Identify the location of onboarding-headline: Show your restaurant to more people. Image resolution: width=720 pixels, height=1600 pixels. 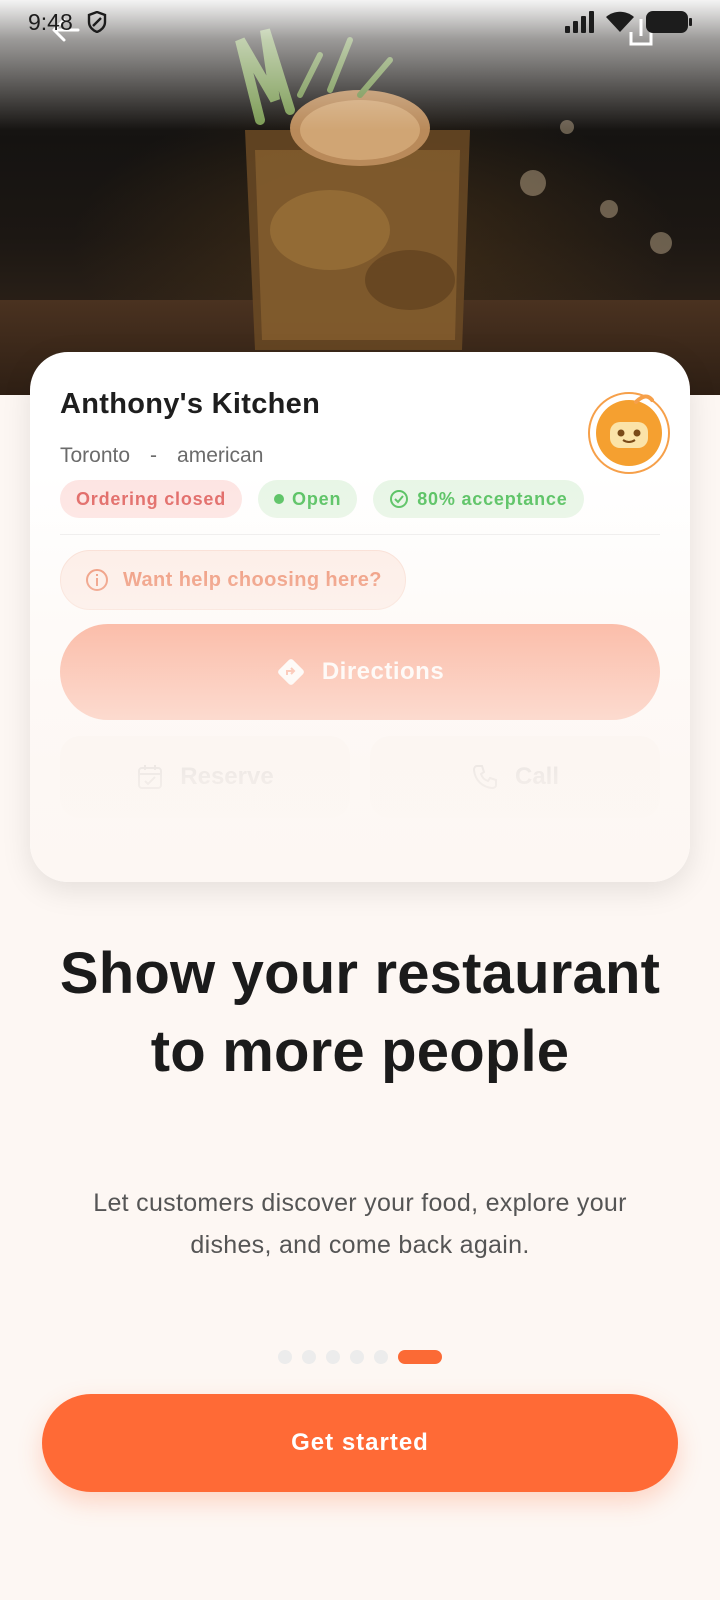
(360, 1012).